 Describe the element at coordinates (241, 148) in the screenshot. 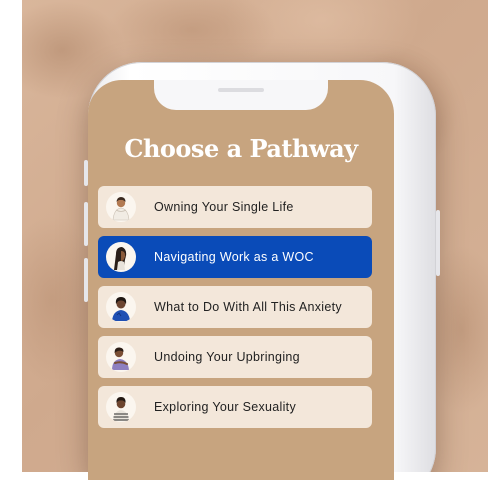

I see `page-title: Choose a Pathway` at that location.